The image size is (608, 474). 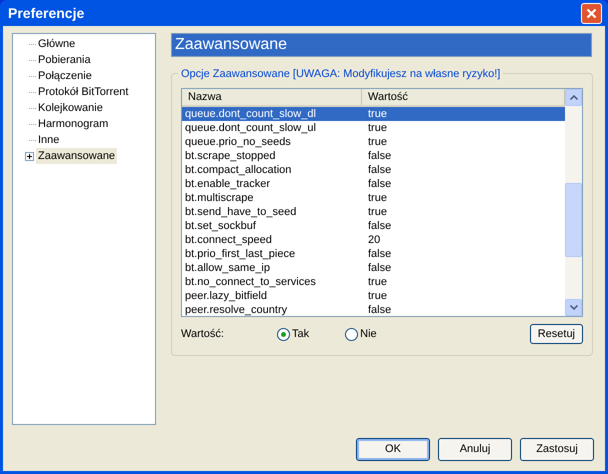 I want to click on table-row: bt.set_sockbuf false, so click(x=373, y=226).